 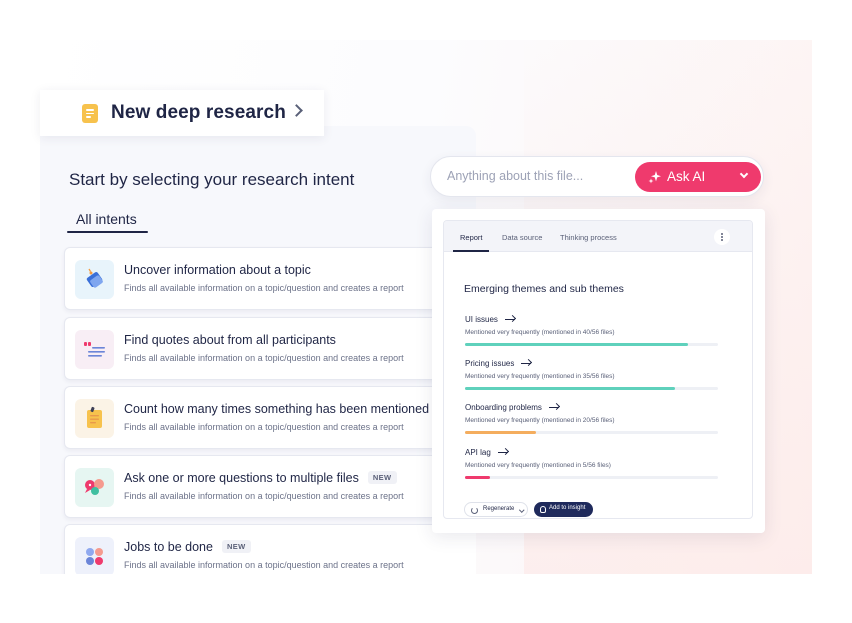 I want to click on theme-name: API lag, so click(x=487, y=452).